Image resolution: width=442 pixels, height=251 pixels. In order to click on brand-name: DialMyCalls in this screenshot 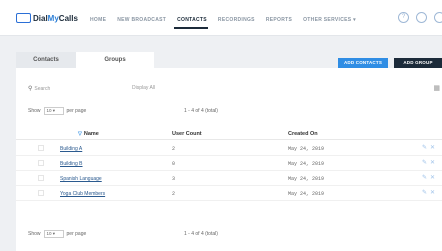, I will do `click(55, 18)`.